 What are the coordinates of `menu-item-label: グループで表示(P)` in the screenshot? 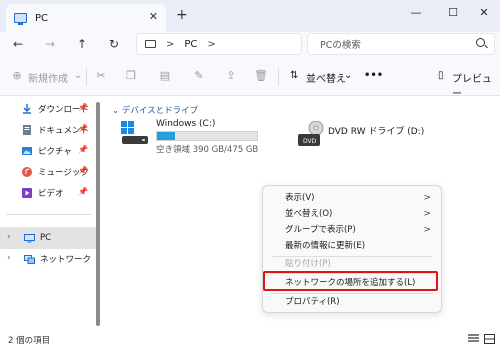 It's located at (320, 230).